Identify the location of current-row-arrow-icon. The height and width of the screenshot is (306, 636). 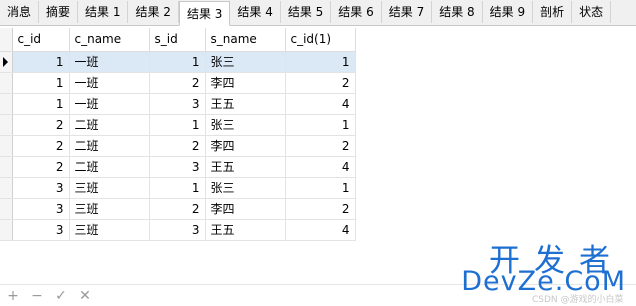
(5, 61).